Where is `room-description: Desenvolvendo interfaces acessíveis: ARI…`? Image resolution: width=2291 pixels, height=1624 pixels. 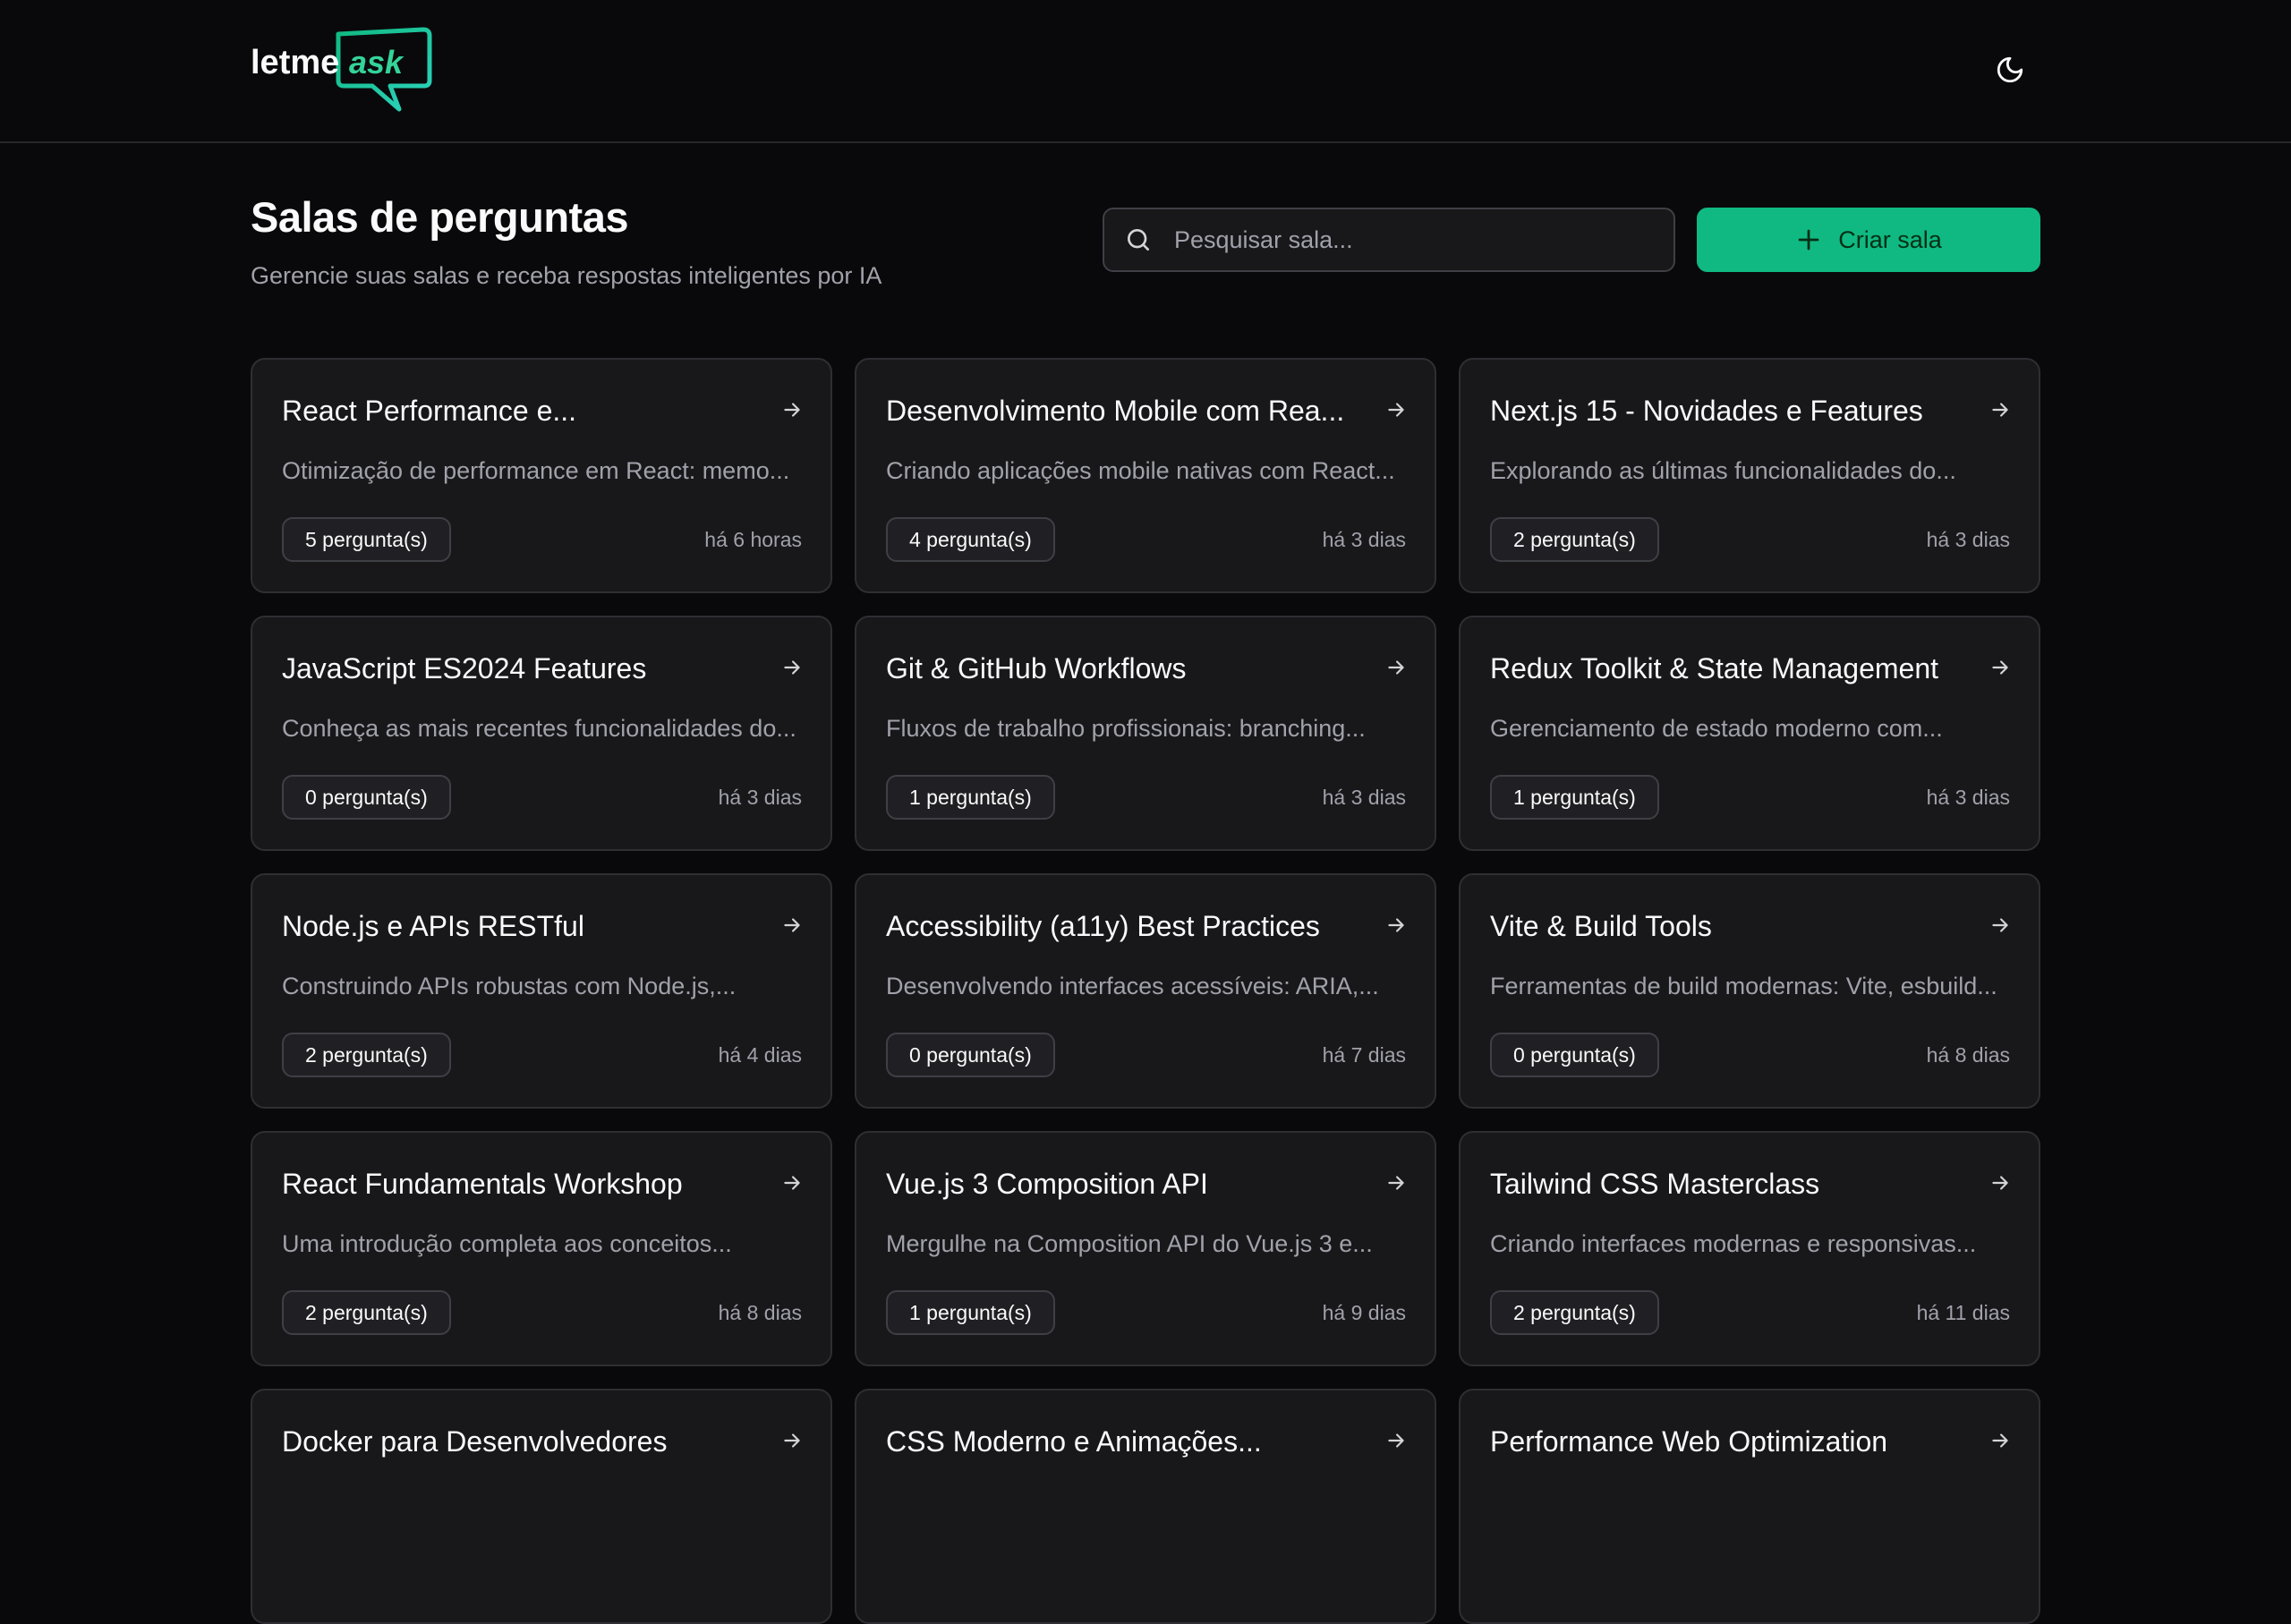 room-description: Desenvolvendo interfaces acessíveis: ARI… is located at coordinates (1132, 986).